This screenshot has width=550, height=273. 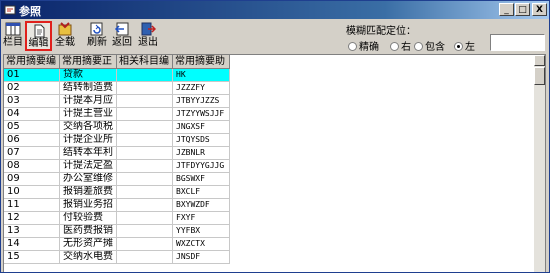 I want to click on cell-text: 医药费报销, so click(x=88, y=231).